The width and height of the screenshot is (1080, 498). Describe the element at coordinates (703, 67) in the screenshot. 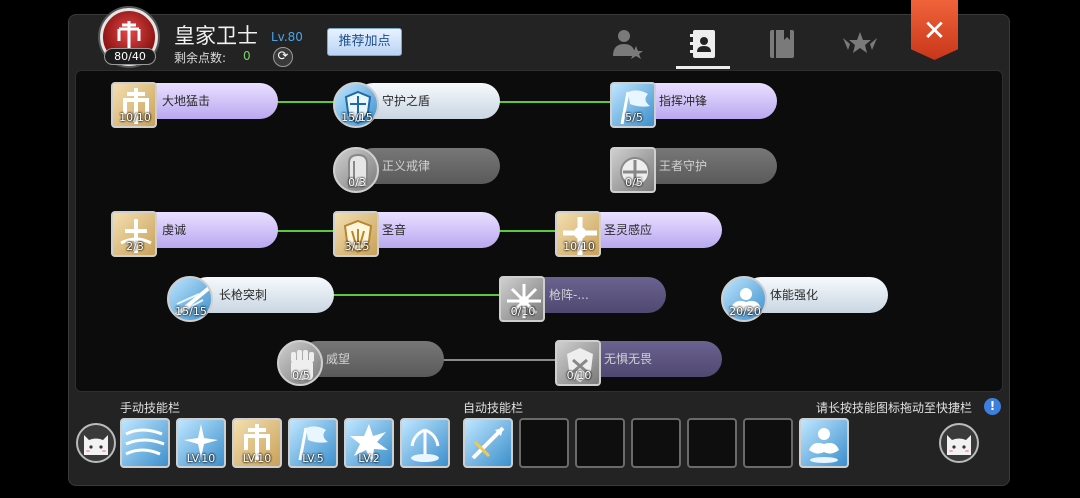

I see `active-tab-indicator` at that location.